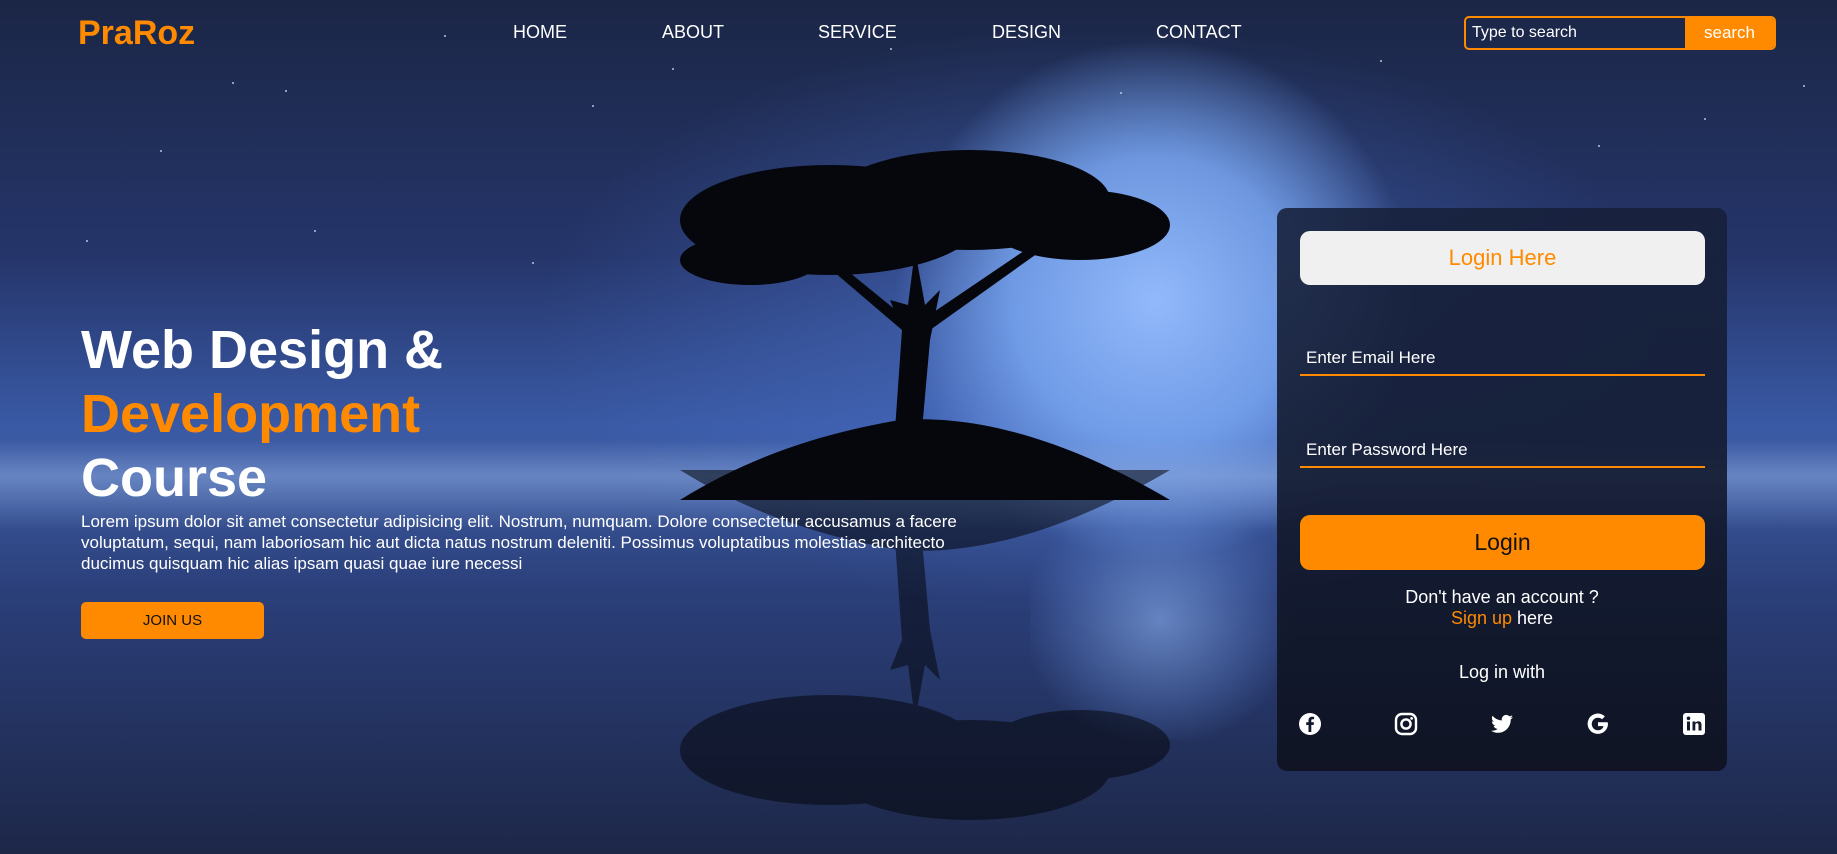 This screenshot has width=1837, height=854. What do you see at coordinates (1502, 672) in the screenshot?
I see `login-with-label: Log in with` at bounding box center [1502, 672].